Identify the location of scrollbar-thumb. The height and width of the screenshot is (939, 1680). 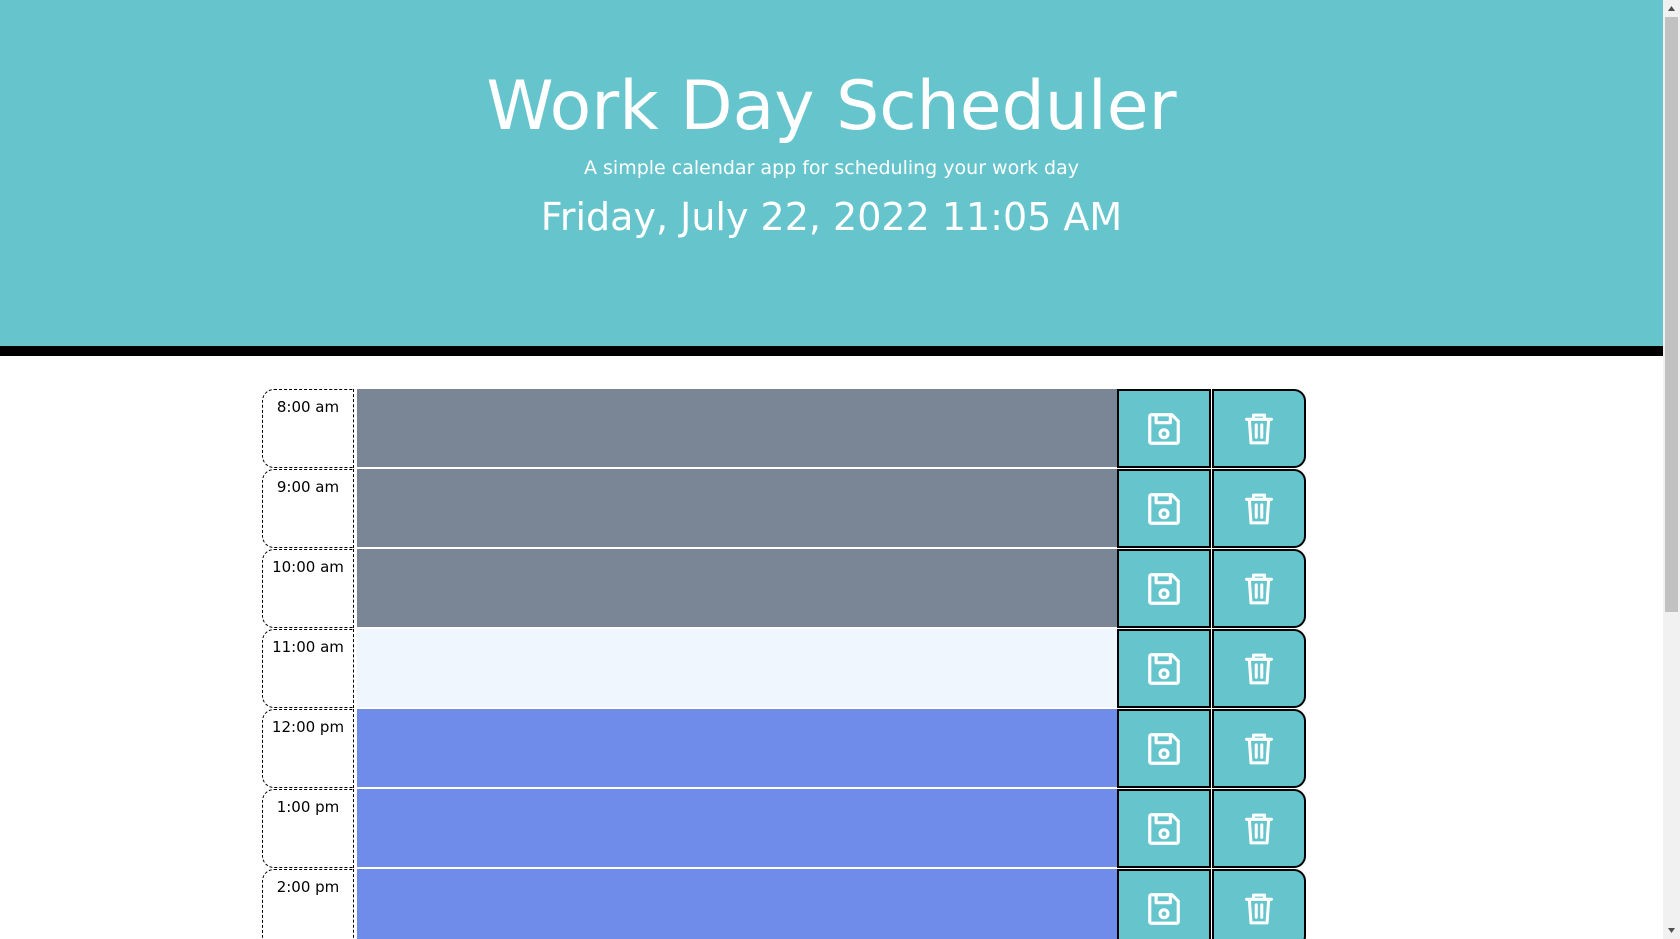
(1671, 314).